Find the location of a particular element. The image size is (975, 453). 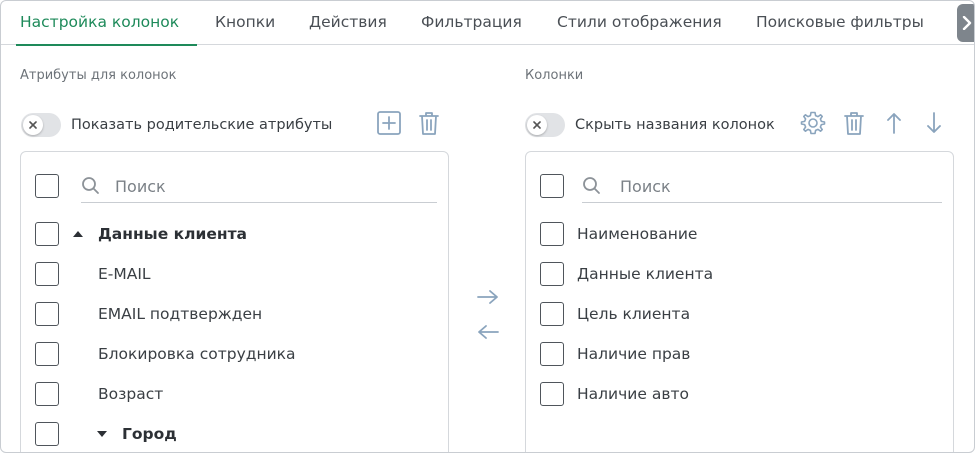

arrow-down-icon is located at coordinates (934, 122).